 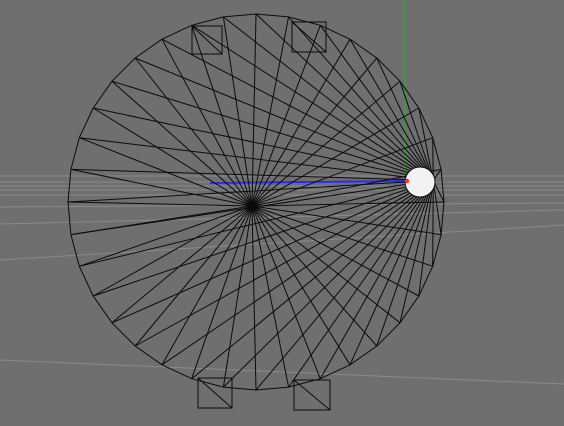 What do you see at coordinates (407, 181) in the screenshot?
I see `origin-marker` at bounding box center [407, 181].